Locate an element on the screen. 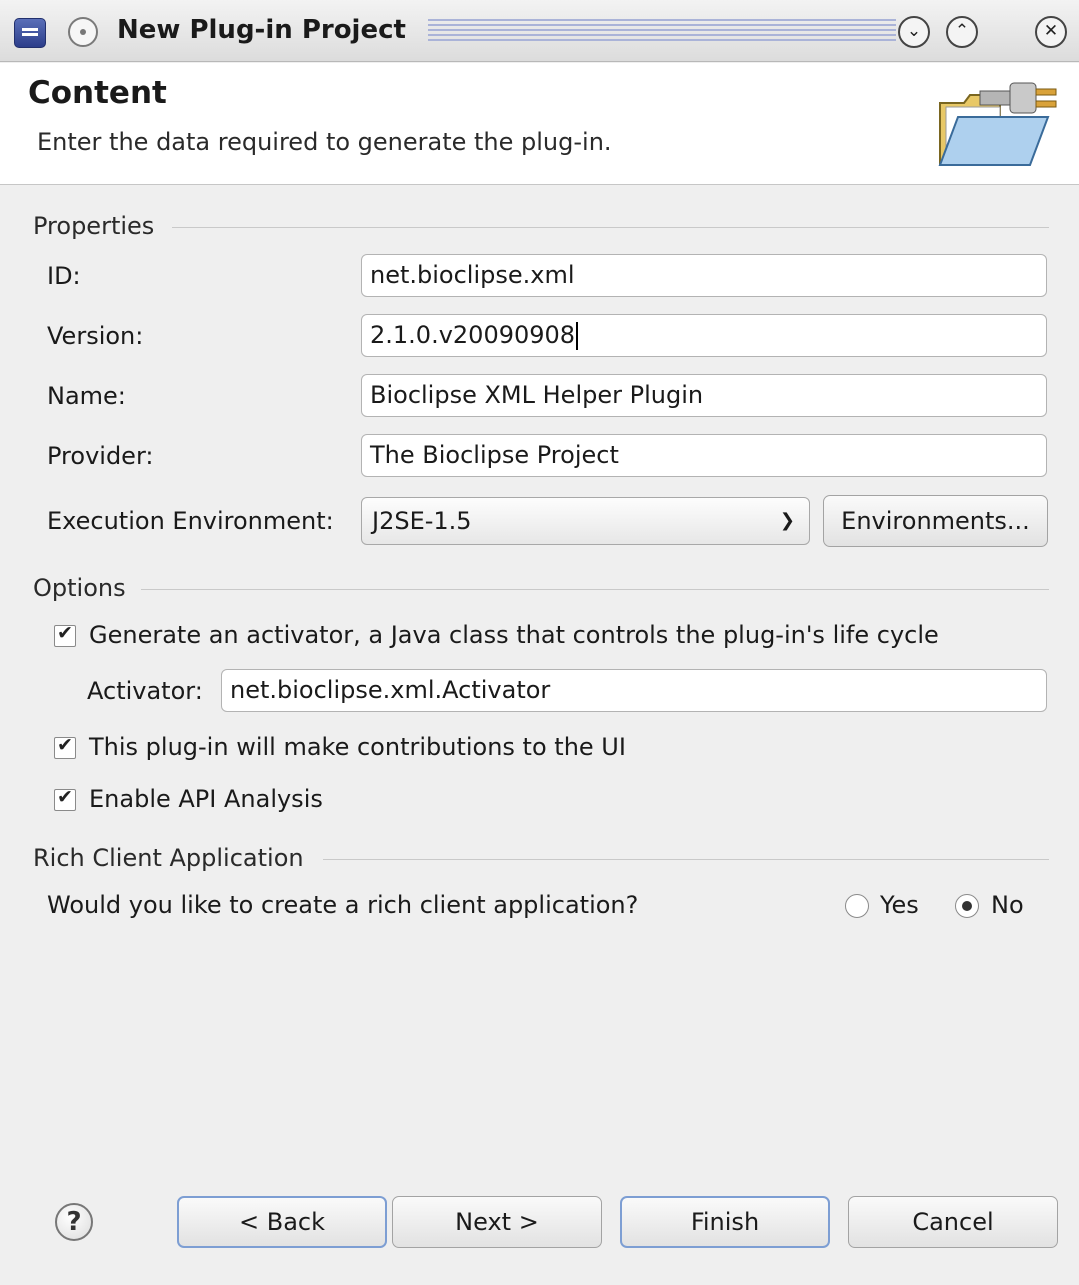 The height and width of the screenshot is (1285, 1079). rca-no-label: No is located at coordinates (1007, 905).